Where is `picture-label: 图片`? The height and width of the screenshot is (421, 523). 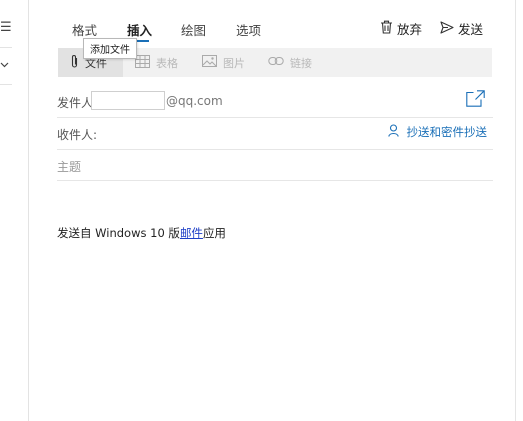
picture-label: 图片 is located at coordinates (234, 63).